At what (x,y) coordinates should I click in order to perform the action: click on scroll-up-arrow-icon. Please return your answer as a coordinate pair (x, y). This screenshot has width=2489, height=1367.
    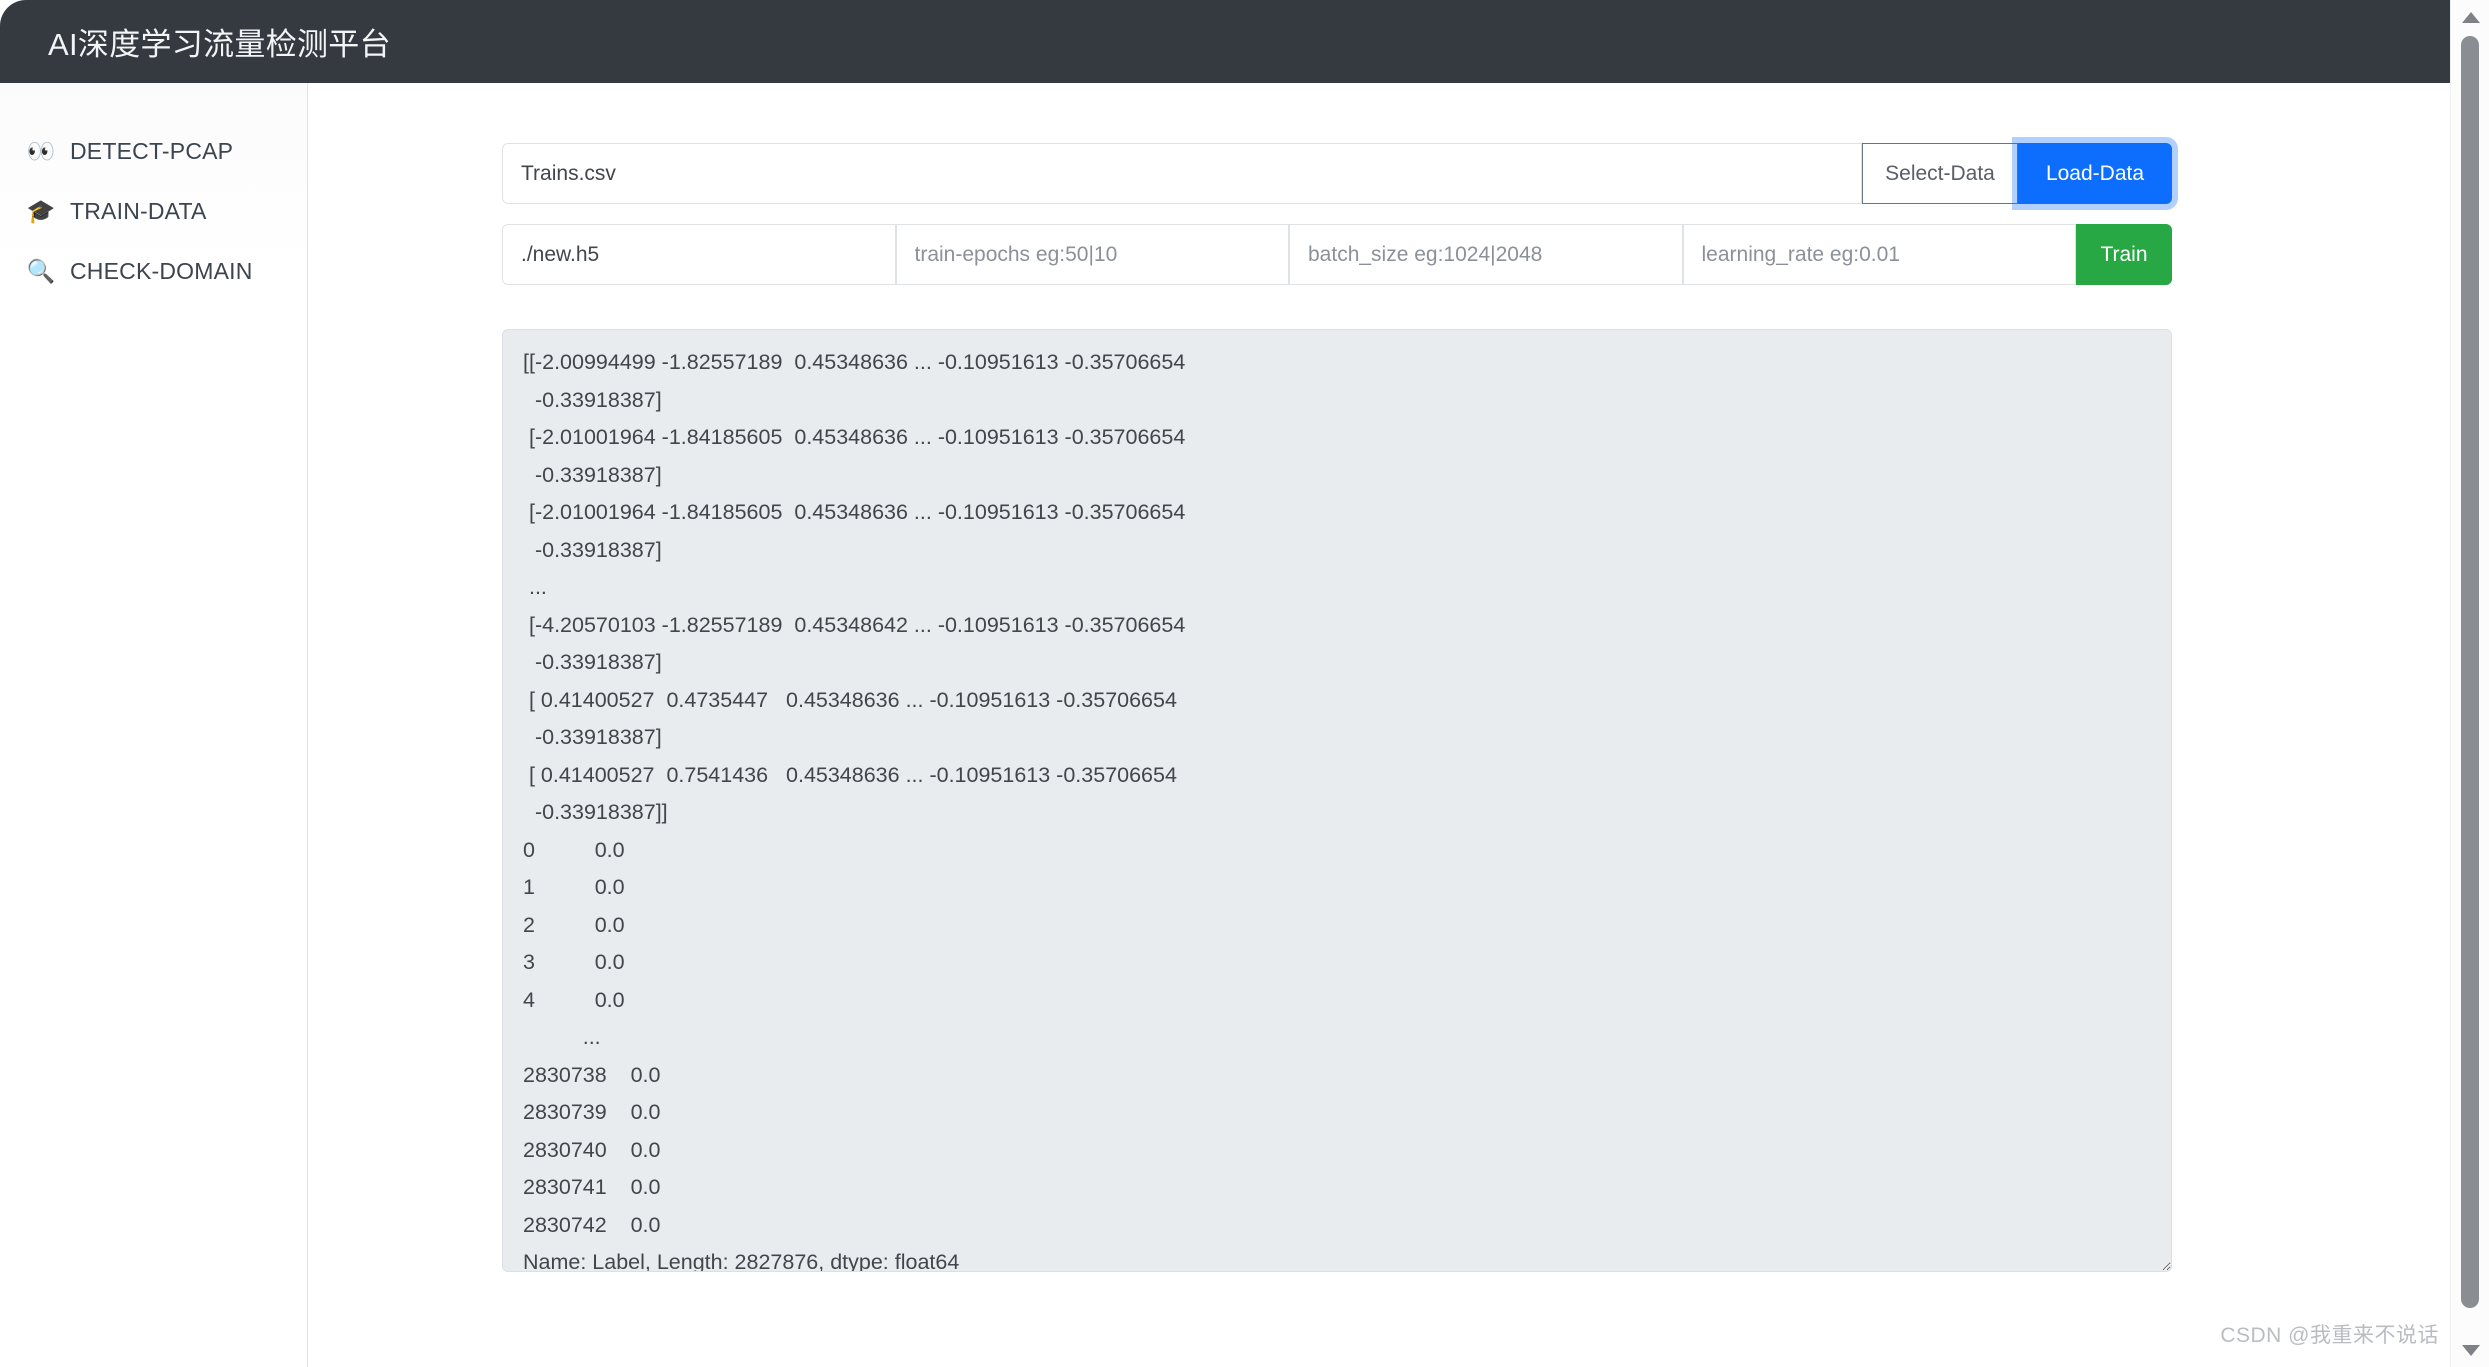
    Looking at the image, I should click on (2470, 17).